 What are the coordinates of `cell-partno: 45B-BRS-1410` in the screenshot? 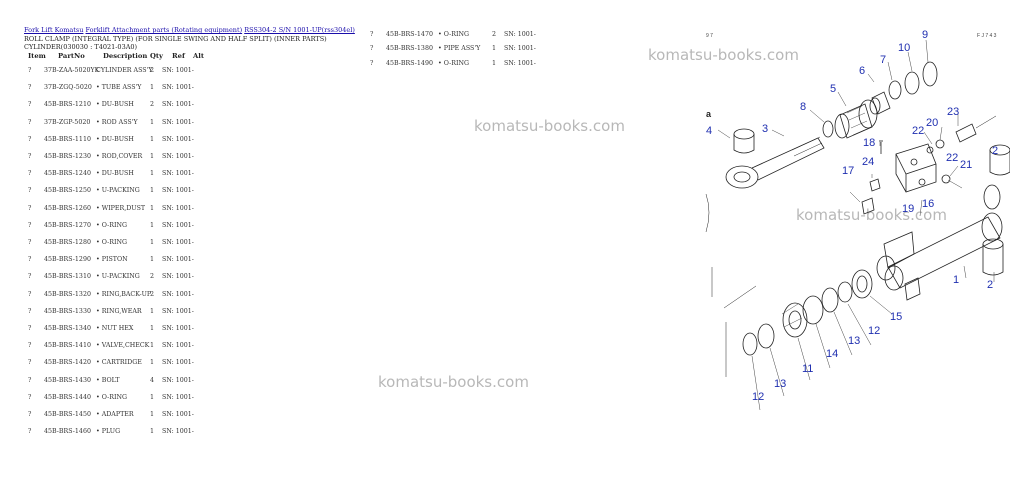 It's located at (67, 346).